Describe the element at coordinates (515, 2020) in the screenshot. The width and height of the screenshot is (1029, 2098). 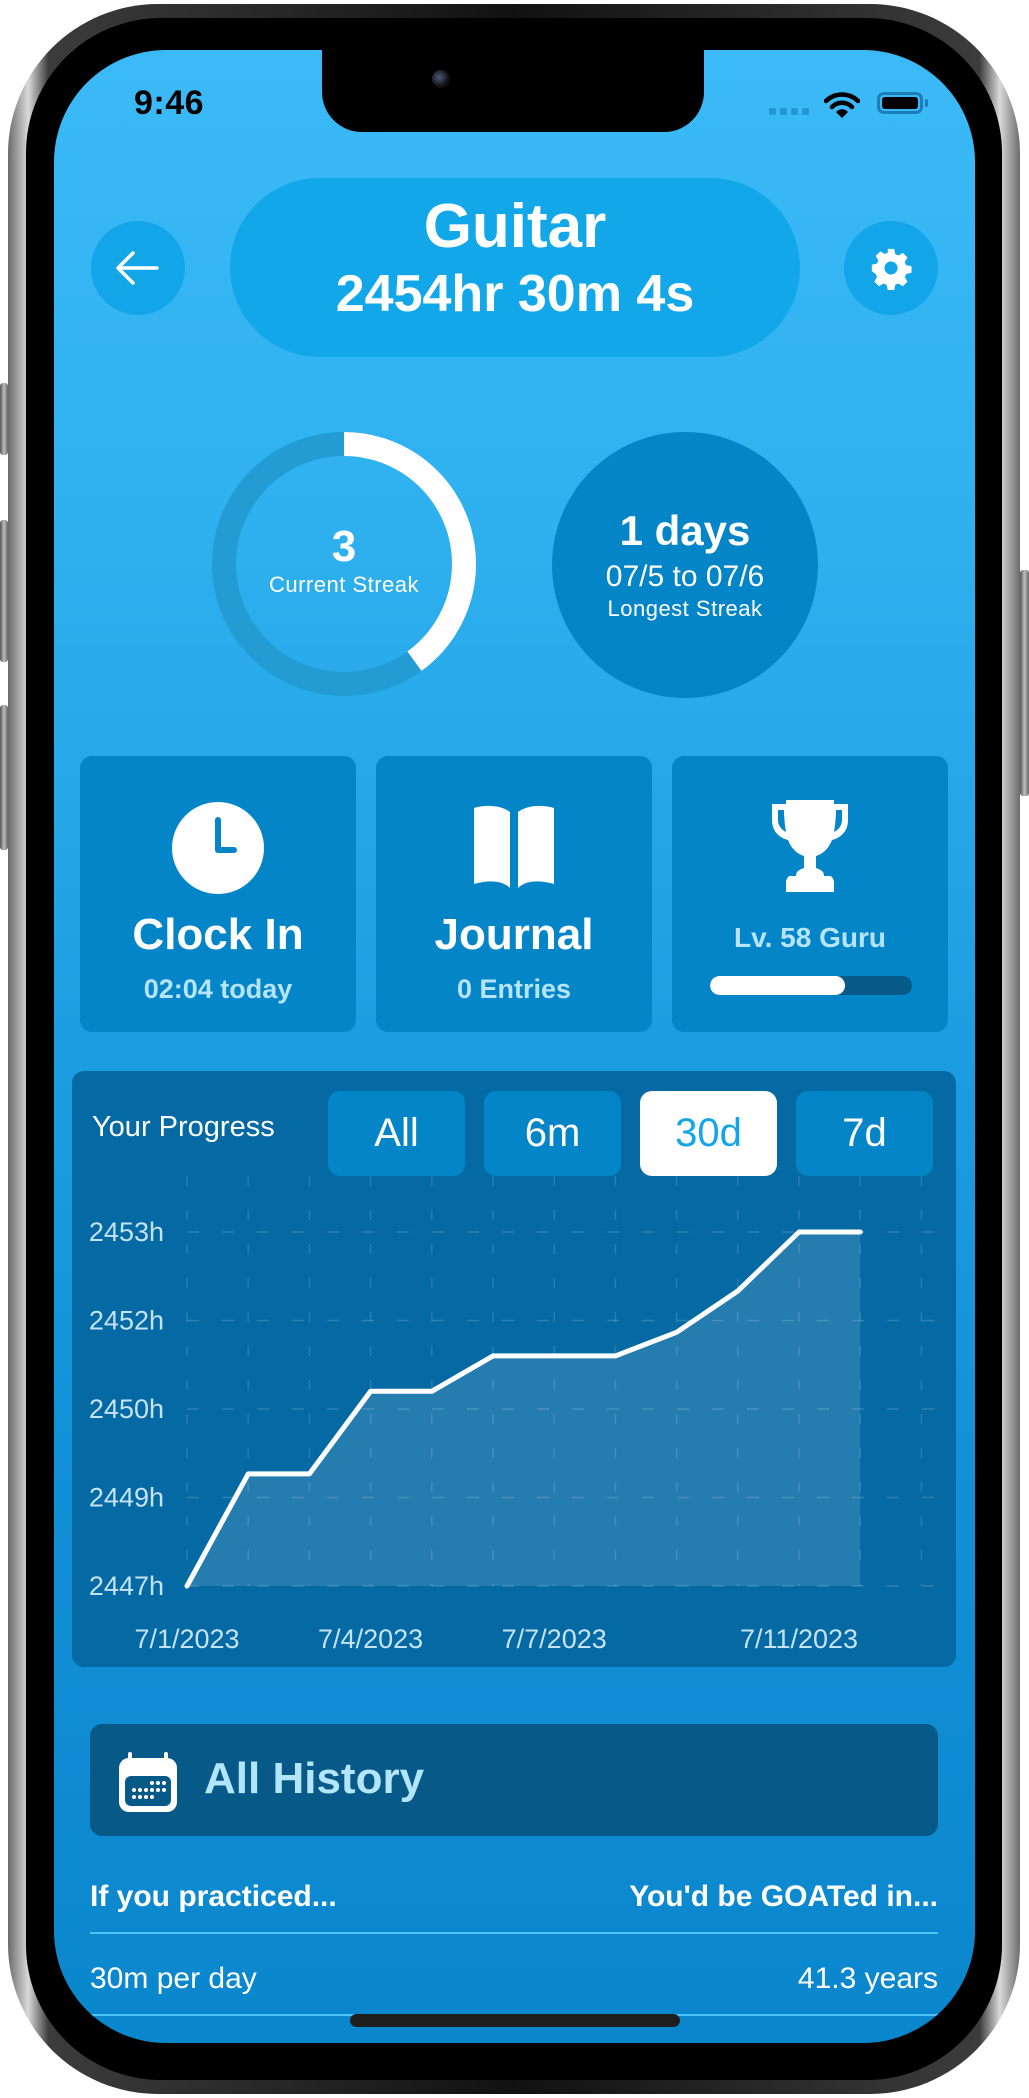
I see `home-indicator` at that location.